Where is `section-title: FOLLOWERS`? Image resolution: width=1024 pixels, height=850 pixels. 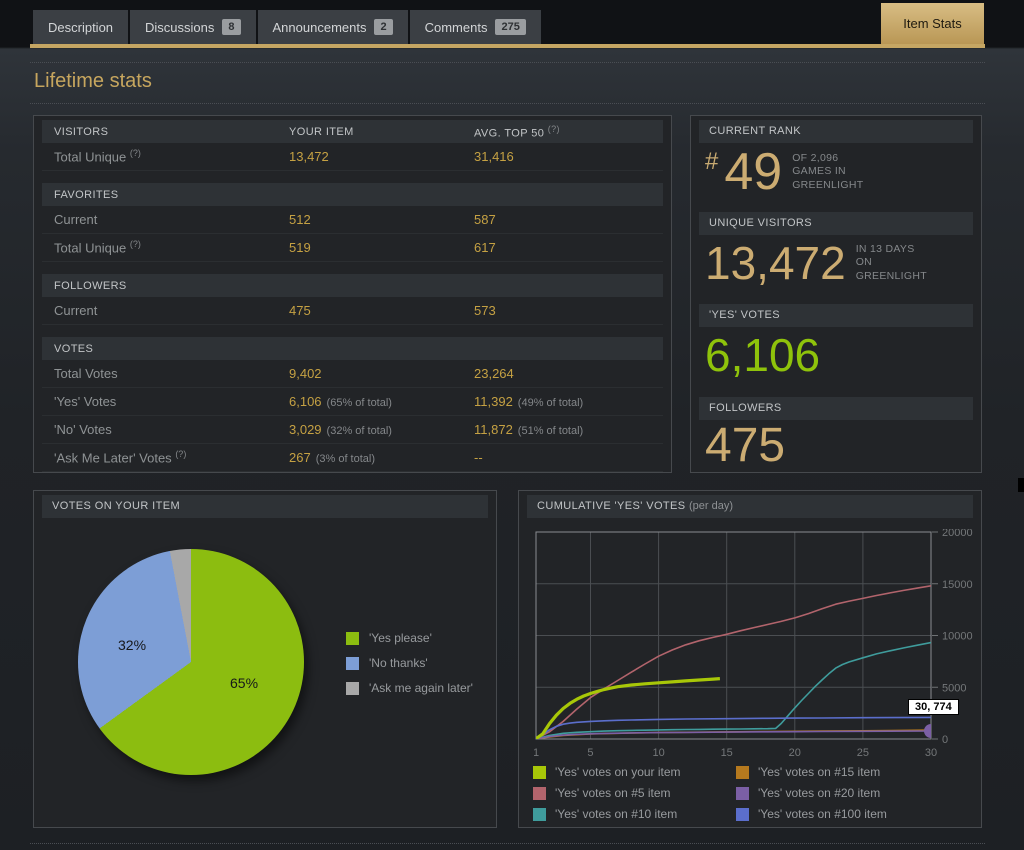 section-title: FOLLOWERS is located at coordinates (90, 285).